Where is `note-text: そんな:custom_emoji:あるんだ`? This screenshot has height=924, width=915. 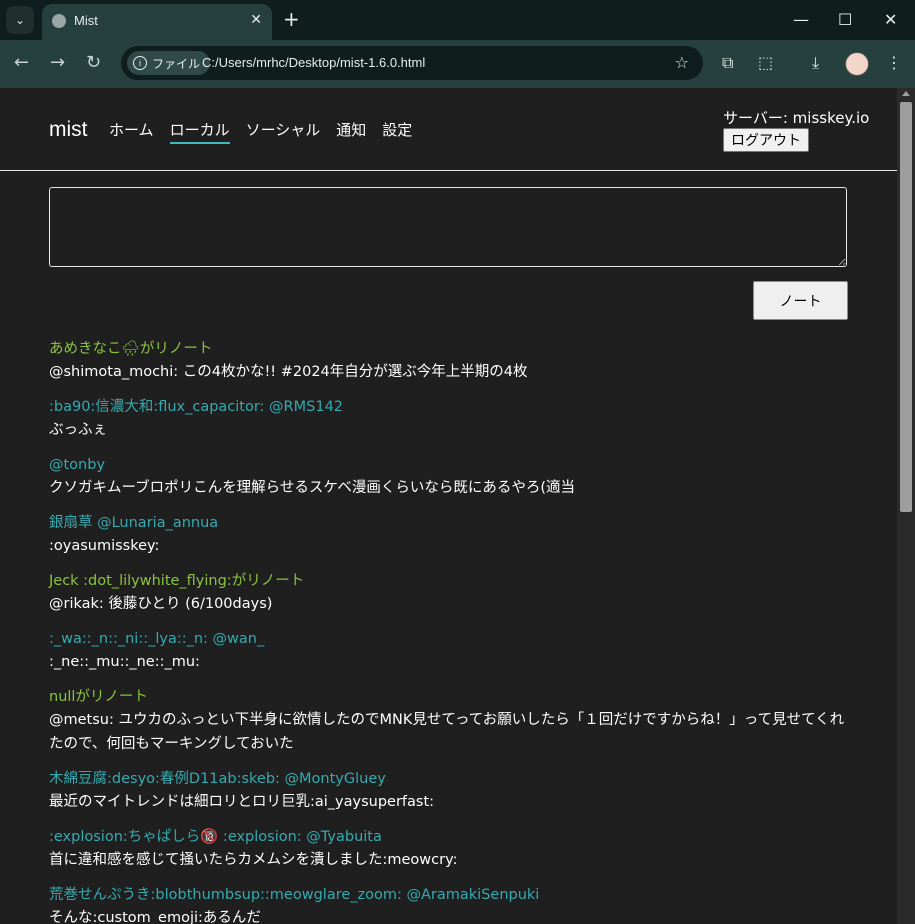 note-text: そんな:custom_emoji:あるんだ is located at coordinates (155, 917).